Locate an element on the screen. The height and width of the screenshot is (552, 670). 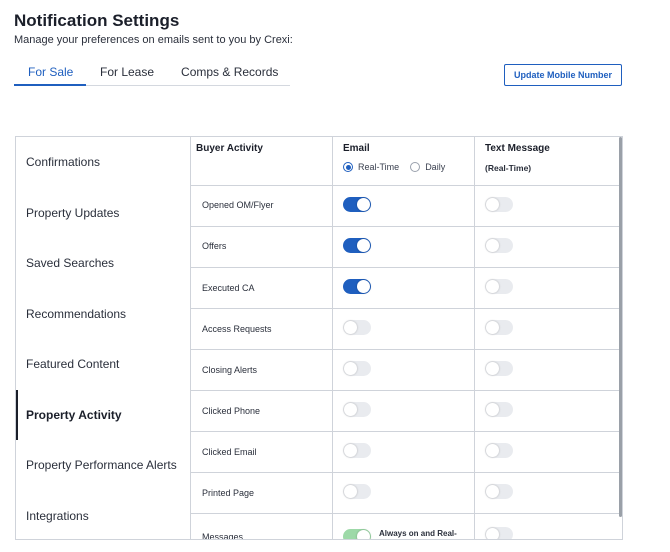
real-time-radio is located at coordinates (348, 167).